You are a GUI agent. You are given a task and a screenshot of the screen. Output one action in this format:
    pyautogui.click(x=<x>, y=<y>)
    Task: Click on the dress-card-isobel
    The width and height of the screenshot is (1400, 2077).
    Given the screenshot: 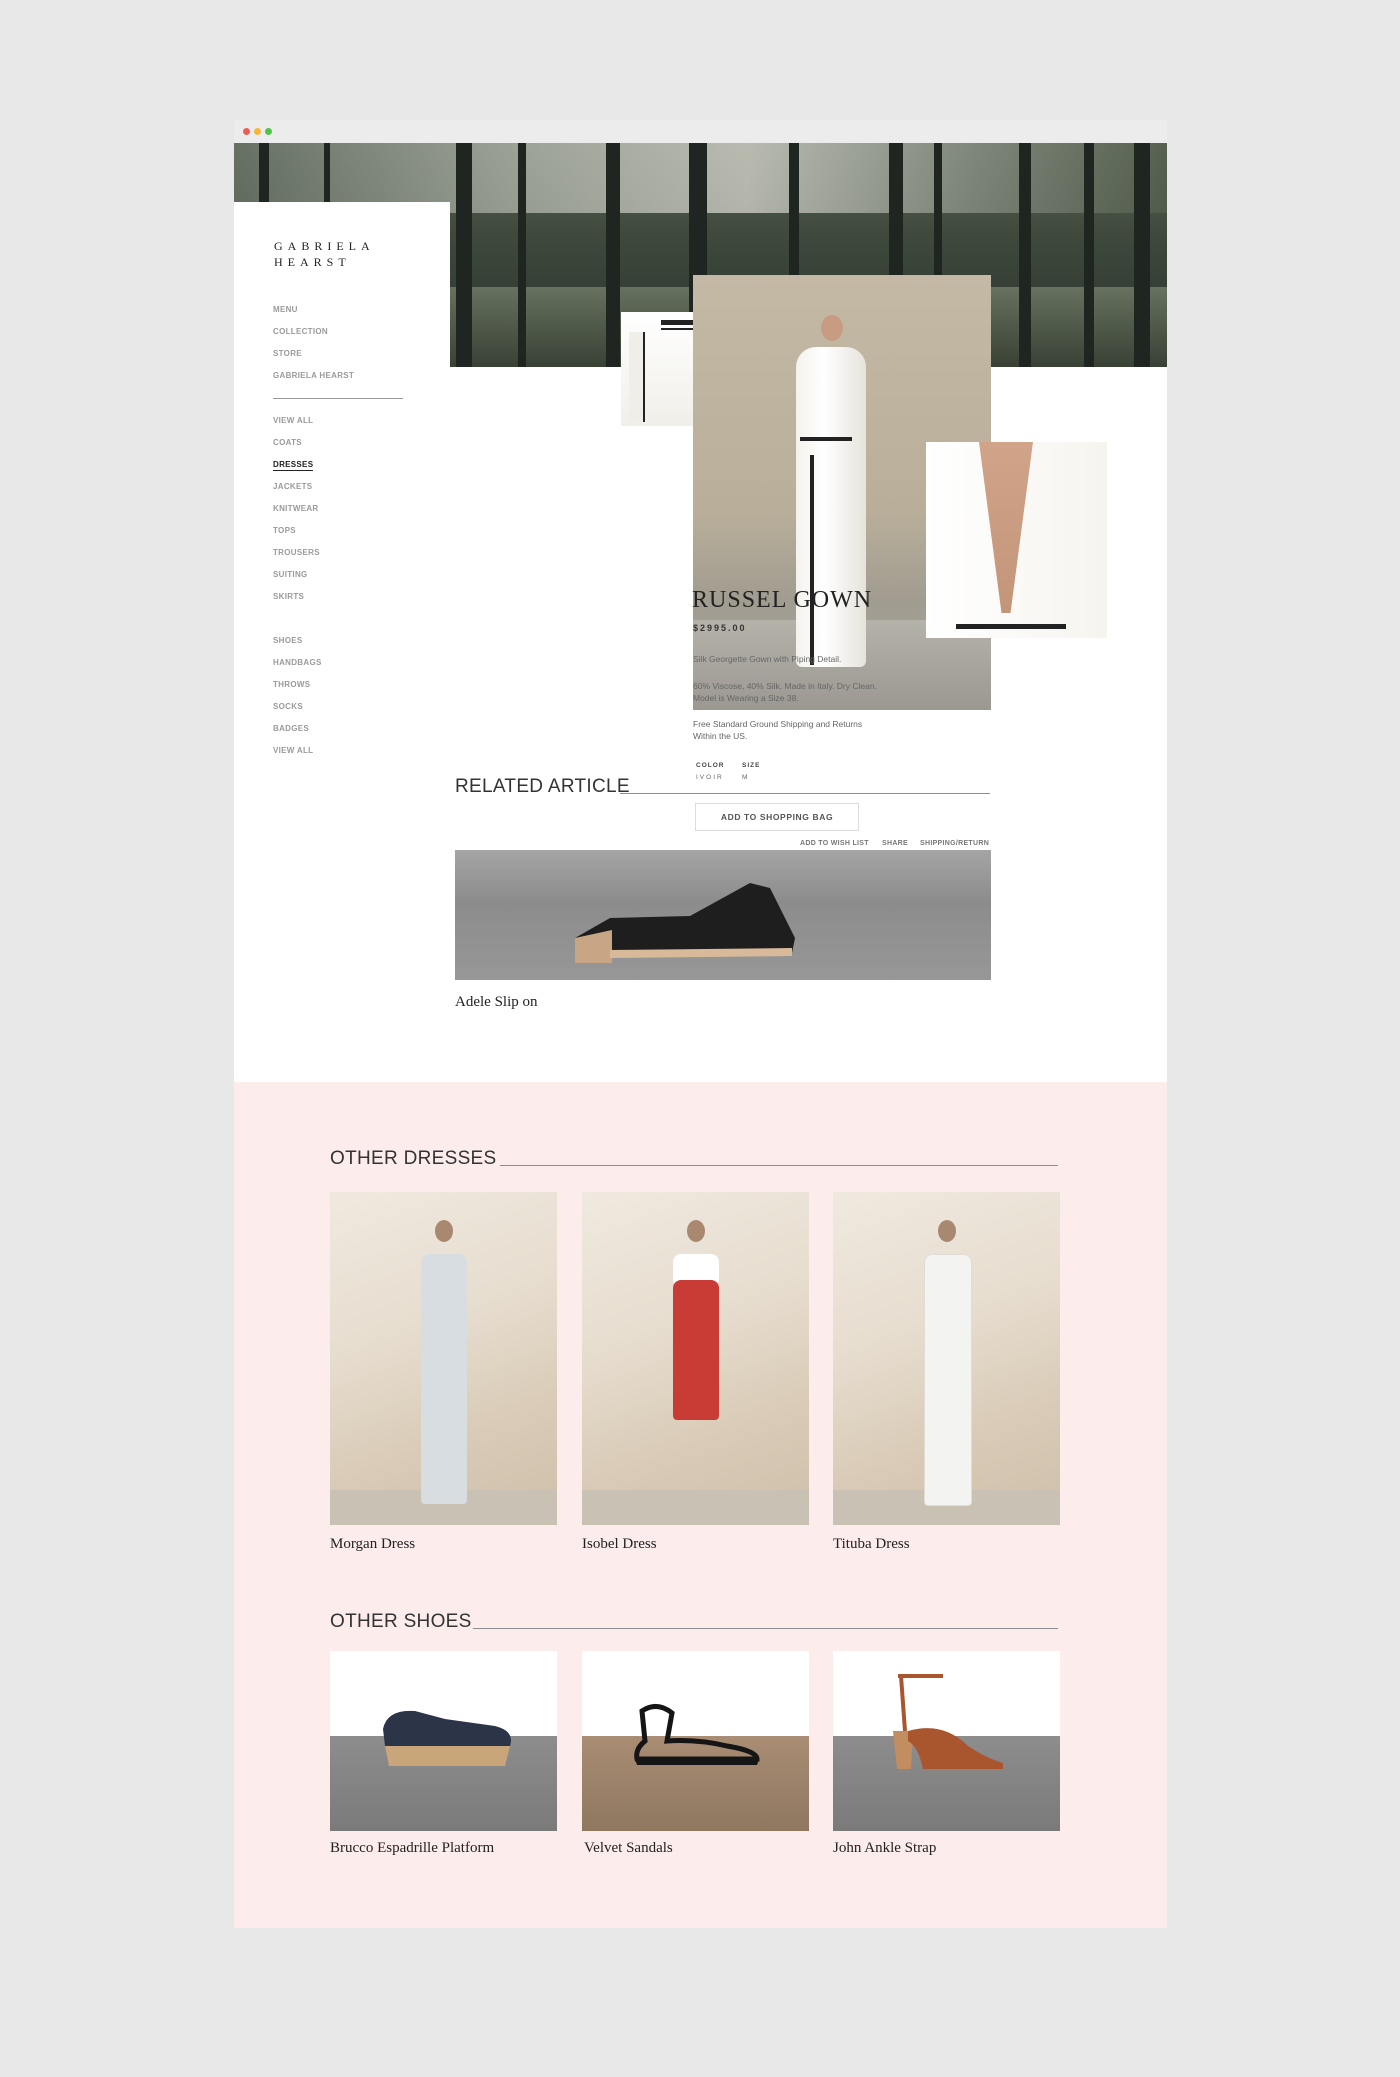 What is the action you would take?
    pyautogui.click(x=695, y=1358)
    